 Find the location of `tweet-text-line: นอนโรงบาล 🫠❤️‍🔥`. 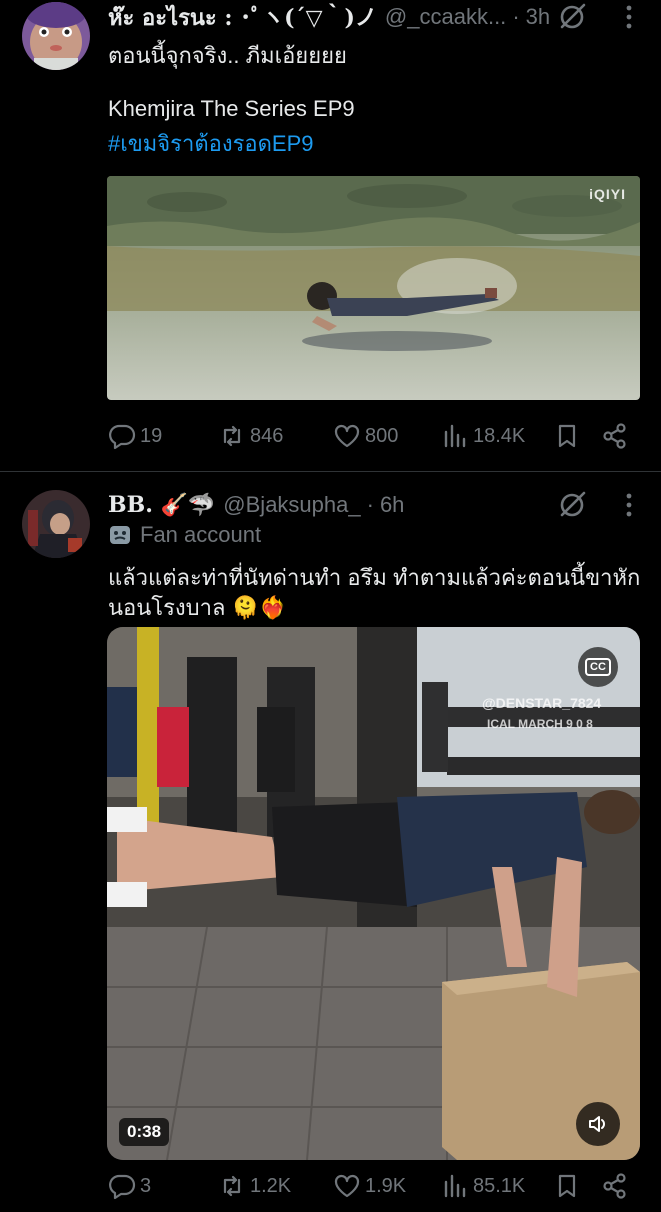

tweet-text-line: นอนโรงบาล 🫠❤️‍🔥 is located at coordinates (197, 607).